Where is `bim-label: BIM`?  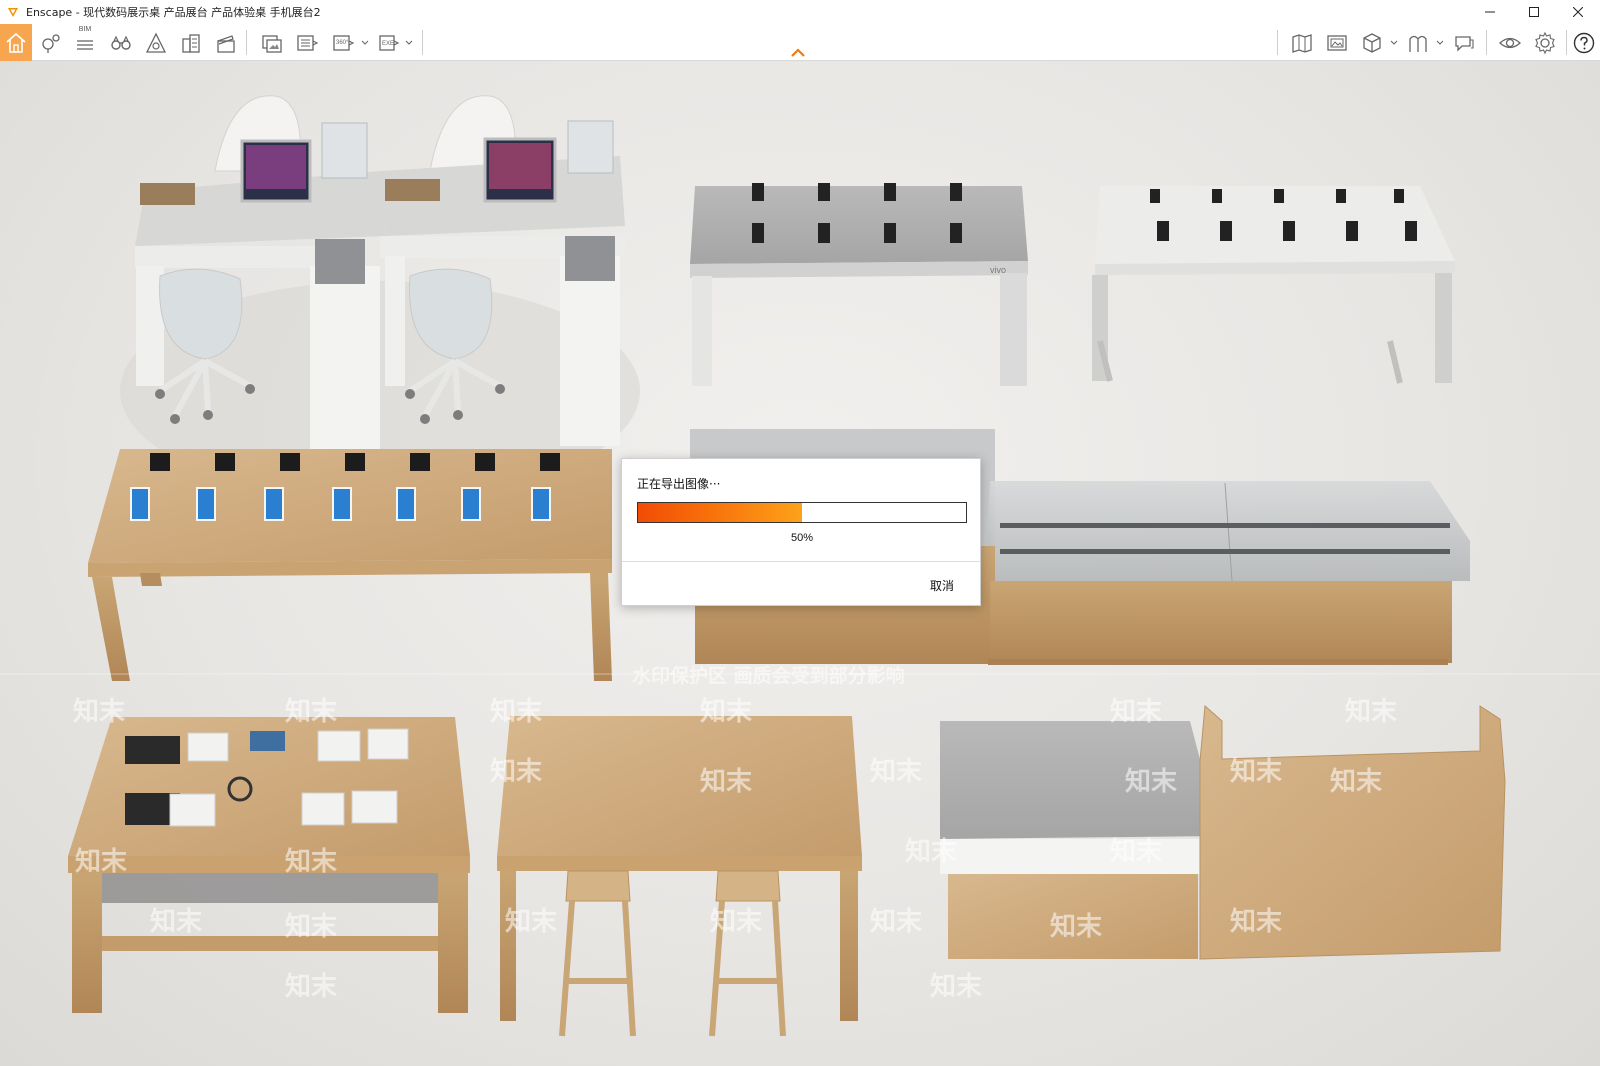
bim-label: BIM is located at coordinates (85, 29).